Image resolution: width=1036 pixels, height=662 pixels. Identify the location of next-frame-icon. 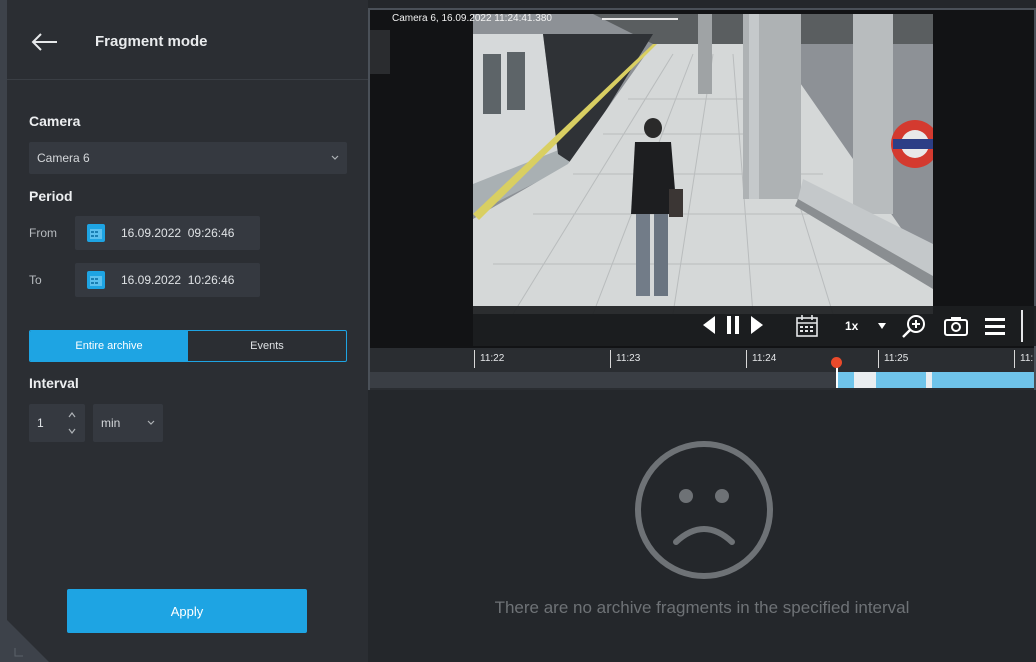
(757, 325).